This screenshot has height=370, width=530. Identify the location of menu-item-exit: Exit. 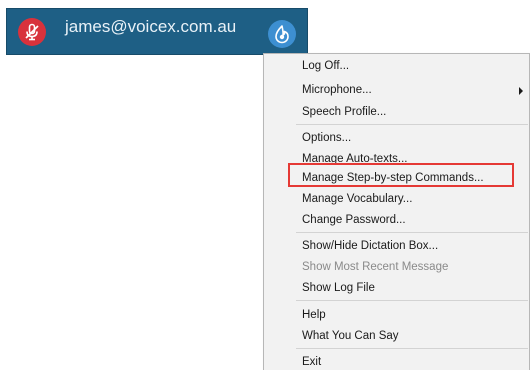
(311, 360).